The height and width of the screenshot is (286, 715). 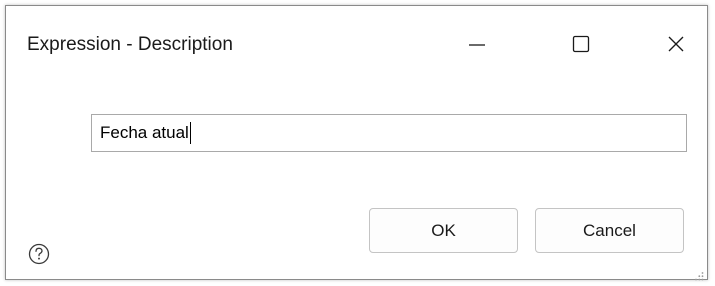 I want to click on minimize-button, so click(x=477, y=44).